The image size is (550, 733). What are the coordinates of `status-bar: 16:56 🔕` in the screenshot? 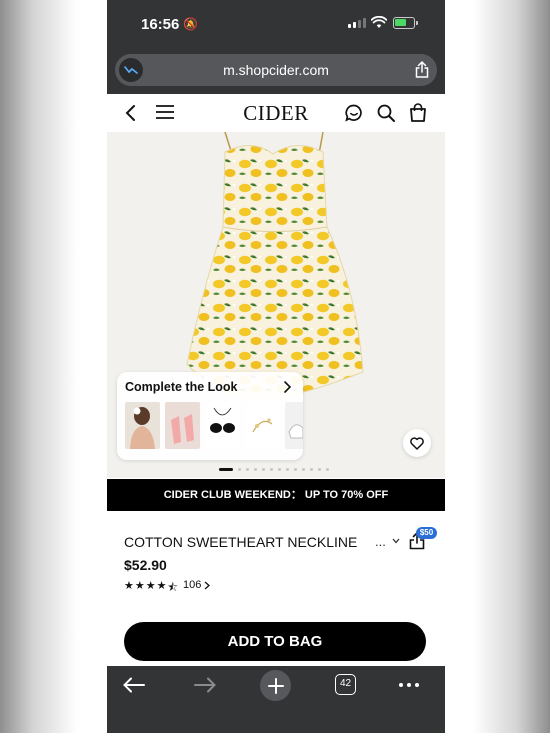 It's located at (276, 25).